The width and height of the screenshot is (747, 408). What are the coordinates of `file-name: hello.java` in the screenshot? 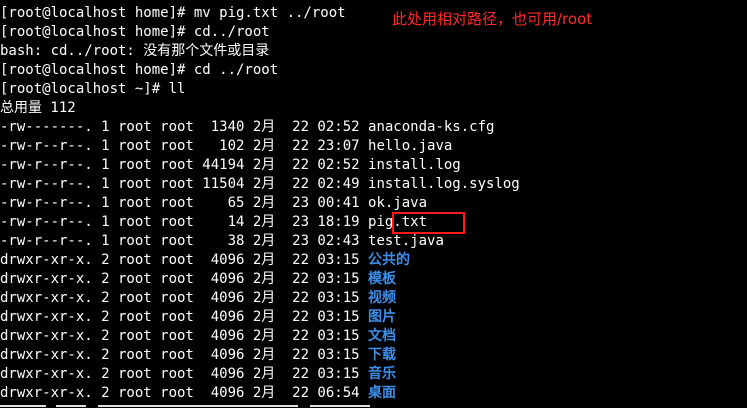 It's located at (410, 146).